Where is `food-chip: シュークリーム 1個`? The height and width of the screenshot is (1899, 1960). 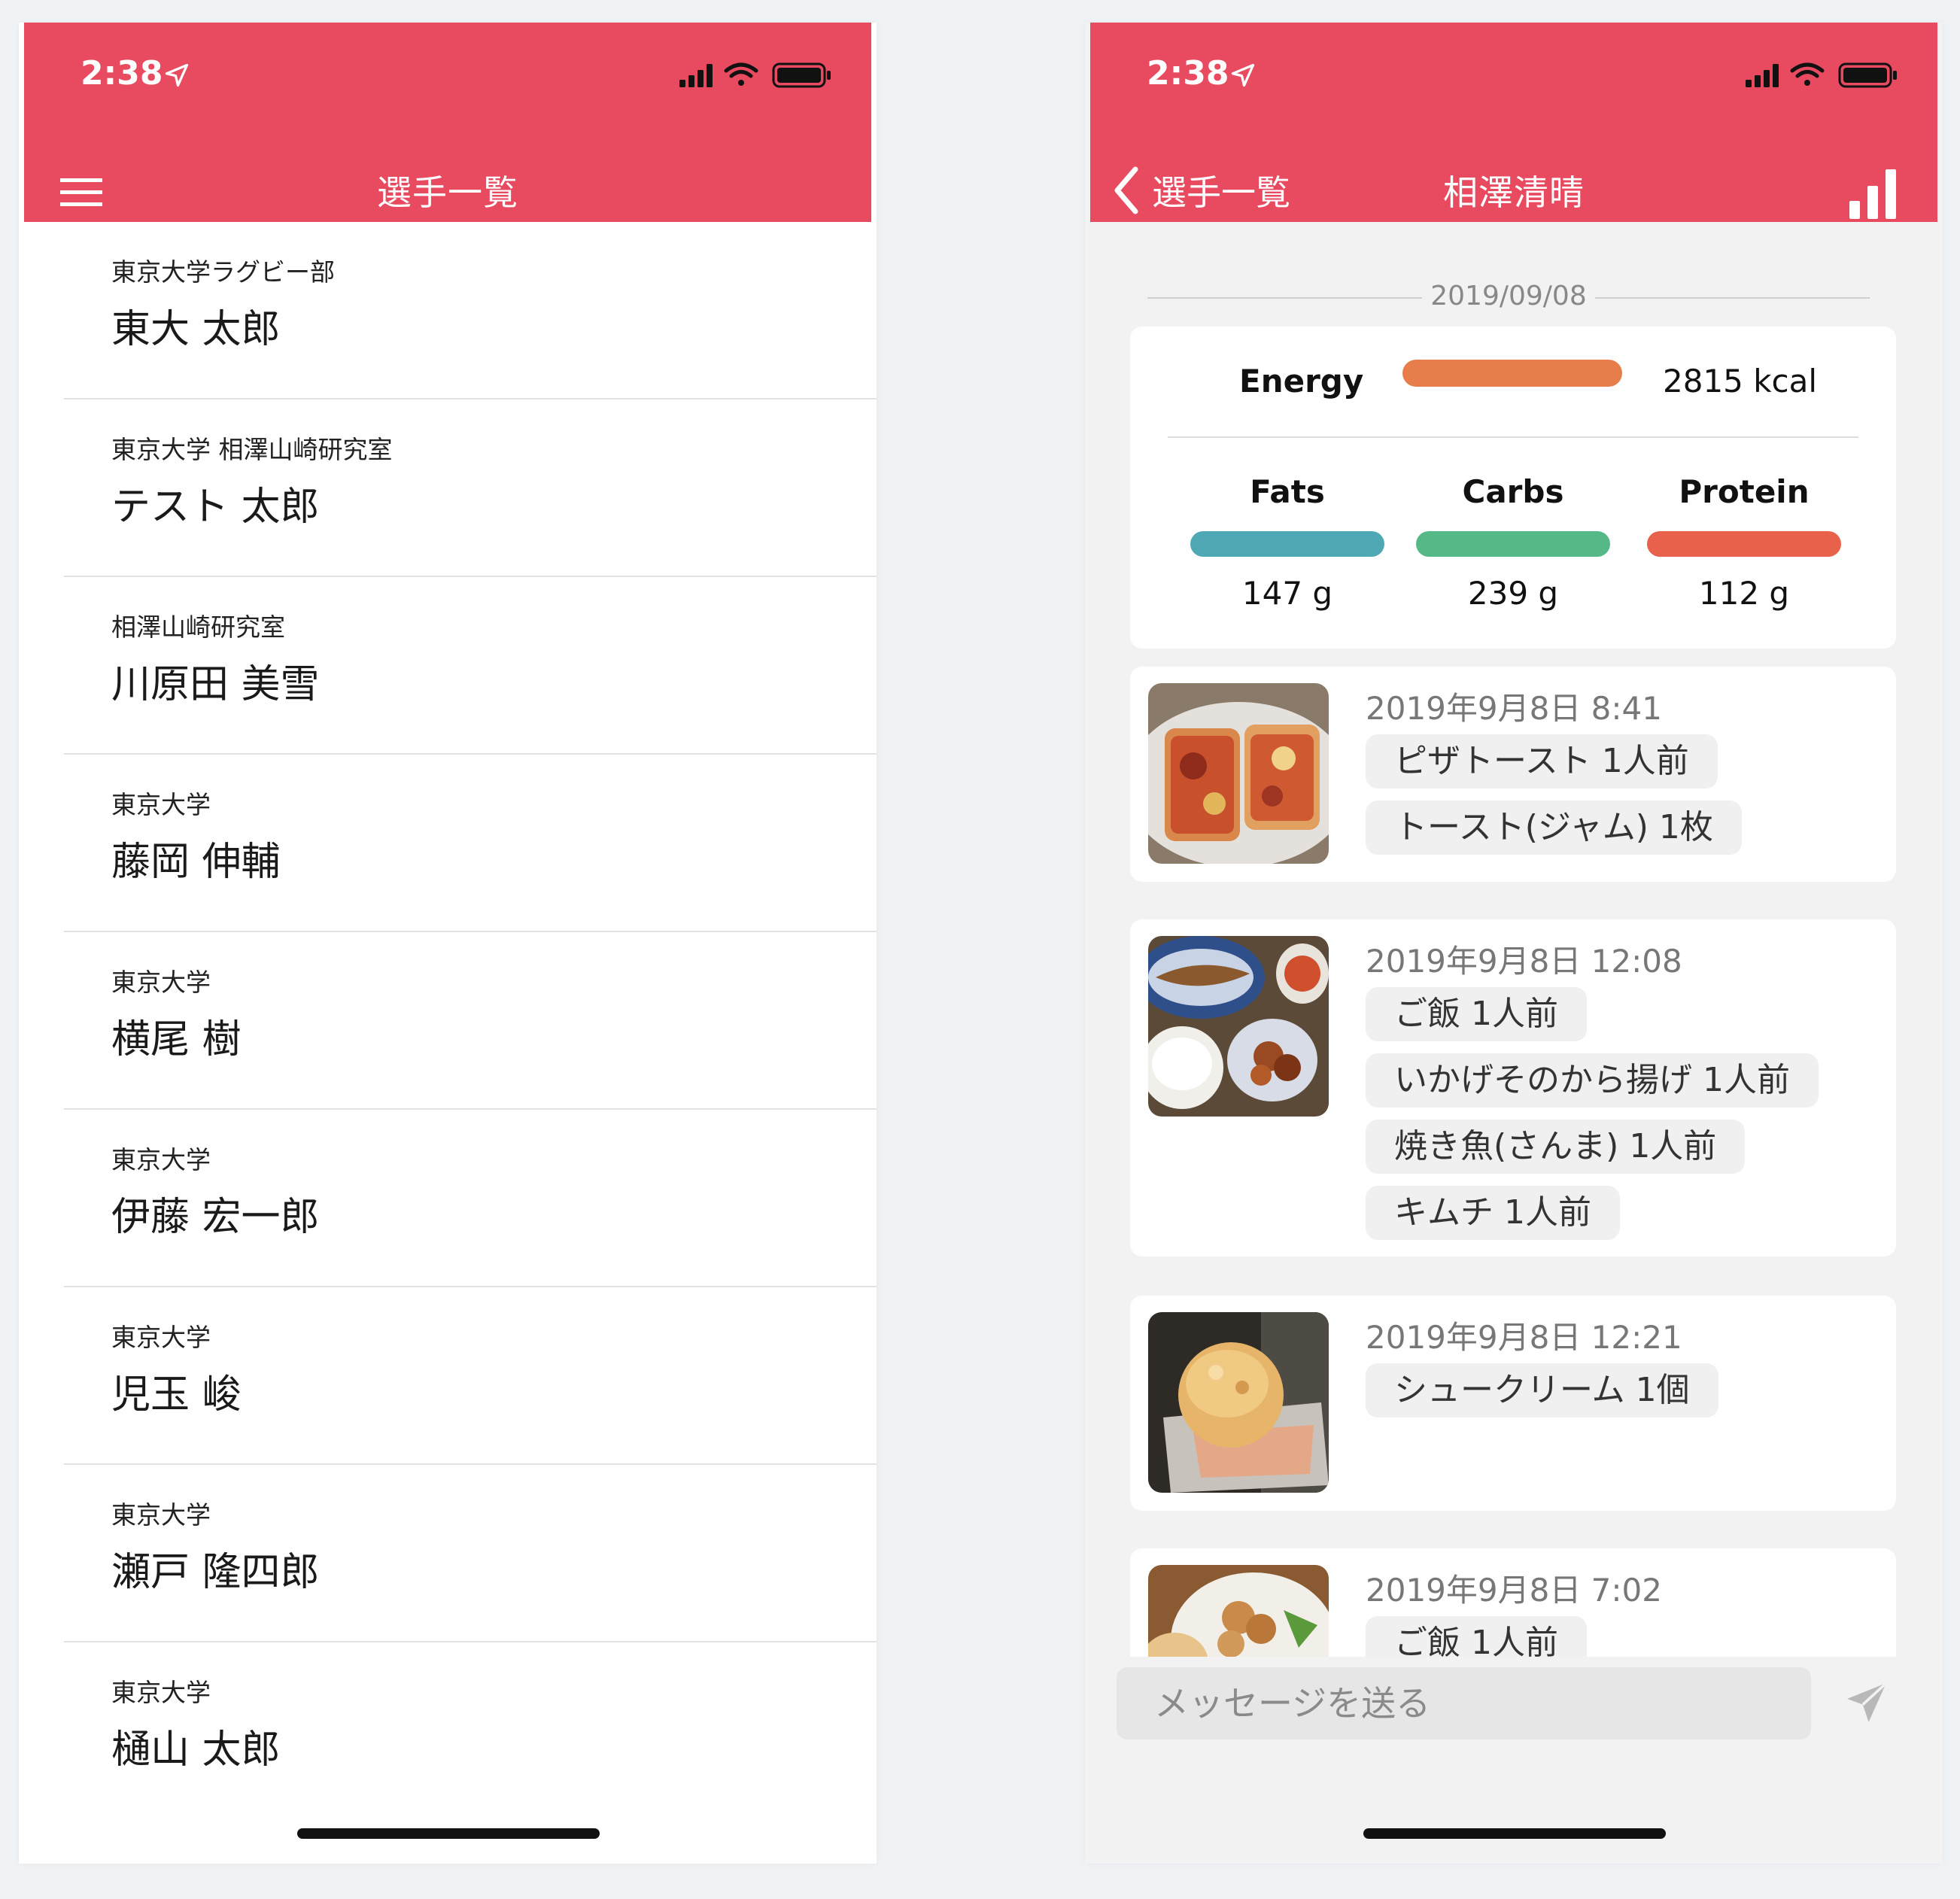
food-chip: シュークリーム 1個 is located at coordinates (1542, 1390).